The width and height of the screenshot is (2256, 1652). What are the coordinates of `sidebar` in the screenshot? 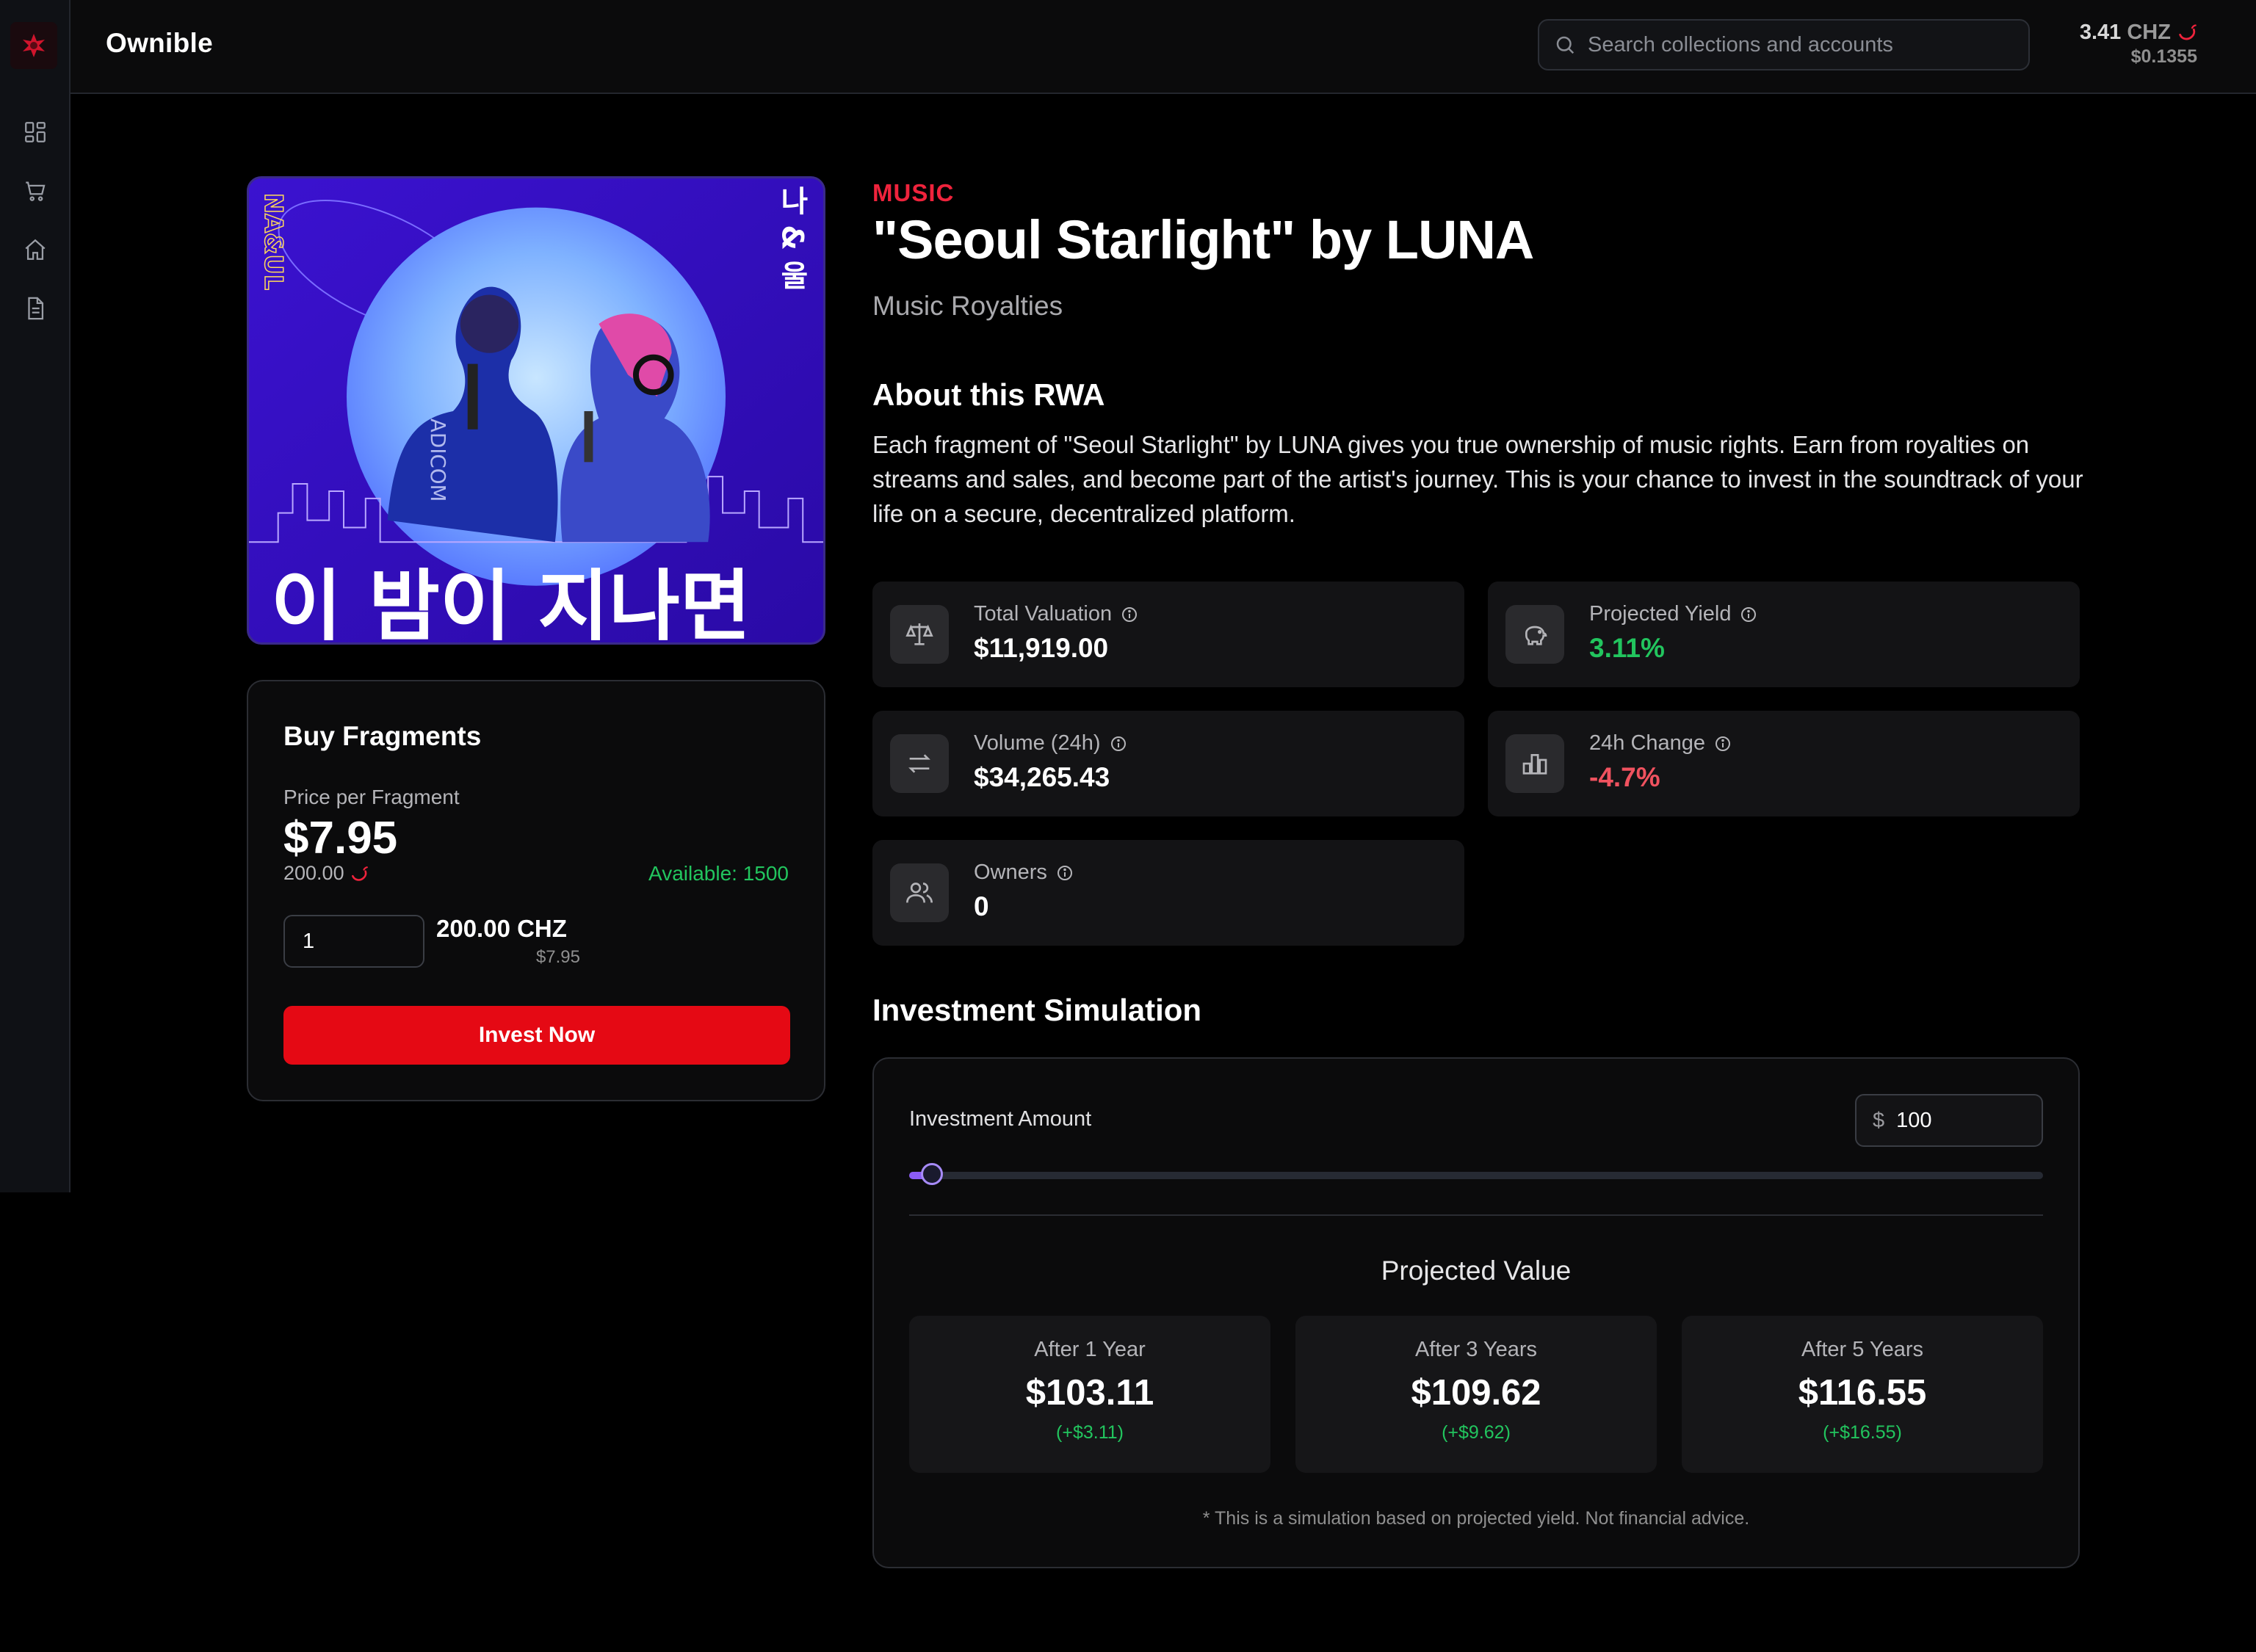 It's located at (35, 596).